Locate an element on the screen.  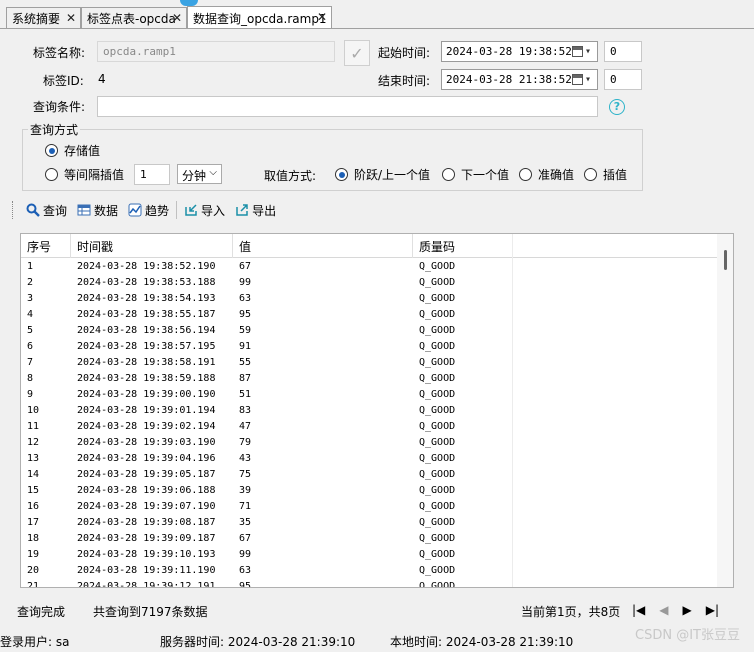
cell-index: 18 is located at coordinates (33, 538).